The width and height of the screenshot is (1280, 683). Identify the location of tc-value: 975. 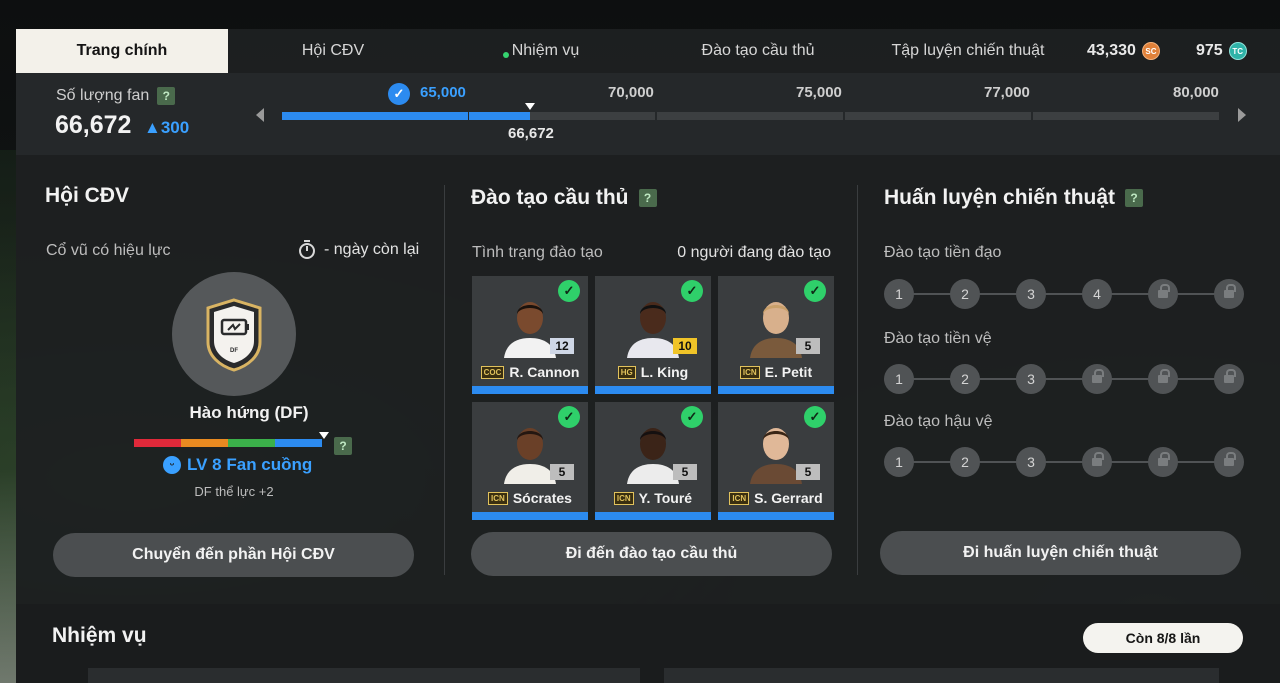
(1209, 50).